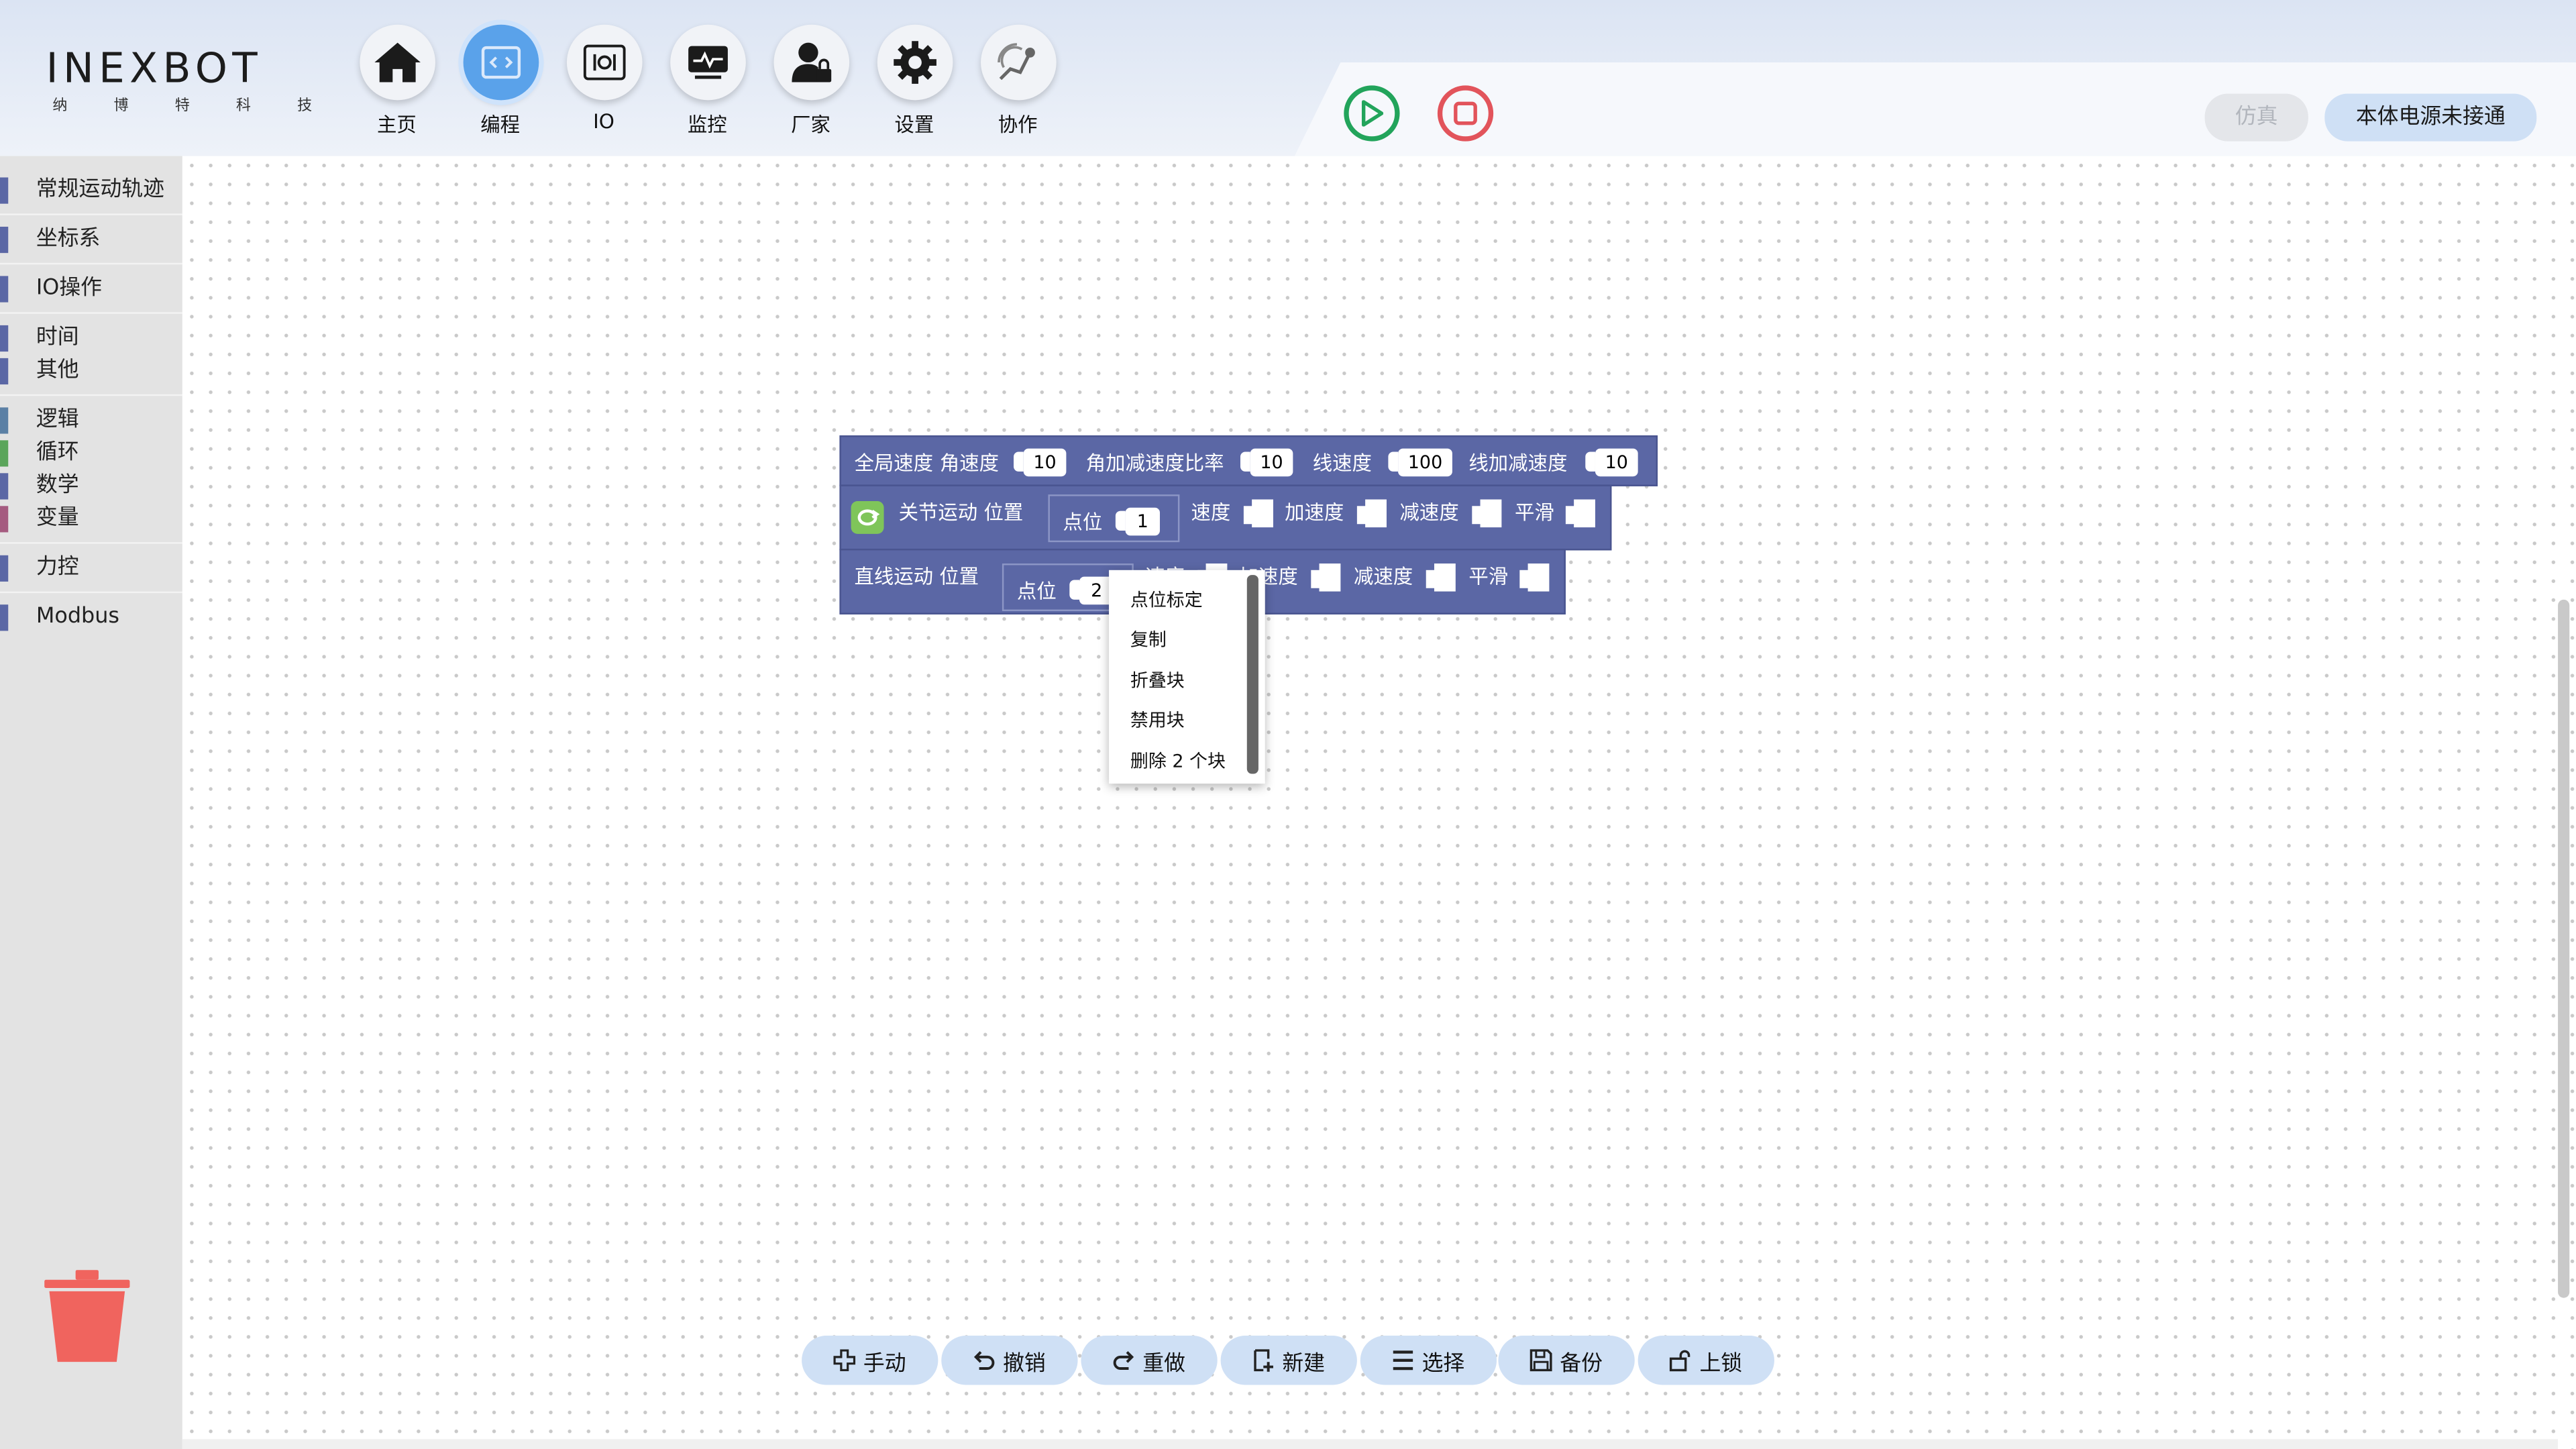 Image resolution: width=2576 pixels, height=1449 pixels. What do you see at coordinates (87, 1319) in the screenshot?
I see `trash-icon` at bounding box center [87, 1319].